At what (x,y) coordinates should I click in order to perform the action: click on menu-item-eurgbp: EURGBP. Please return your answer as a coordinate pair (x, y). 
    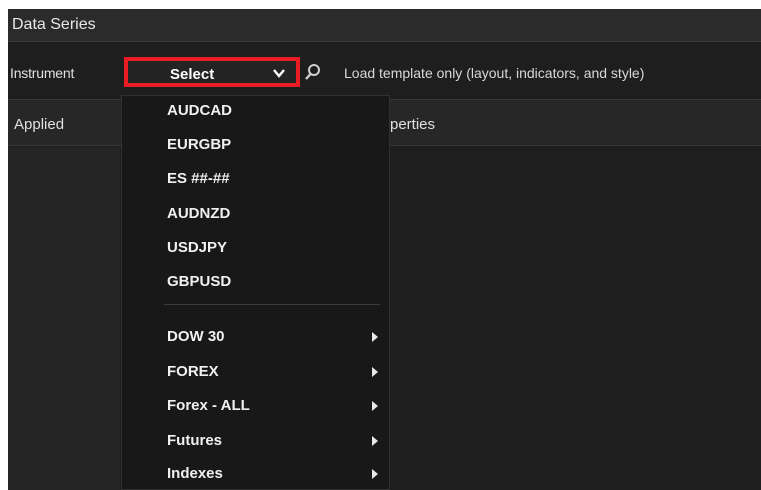
    Looking at the image, I should click on (255, 145).